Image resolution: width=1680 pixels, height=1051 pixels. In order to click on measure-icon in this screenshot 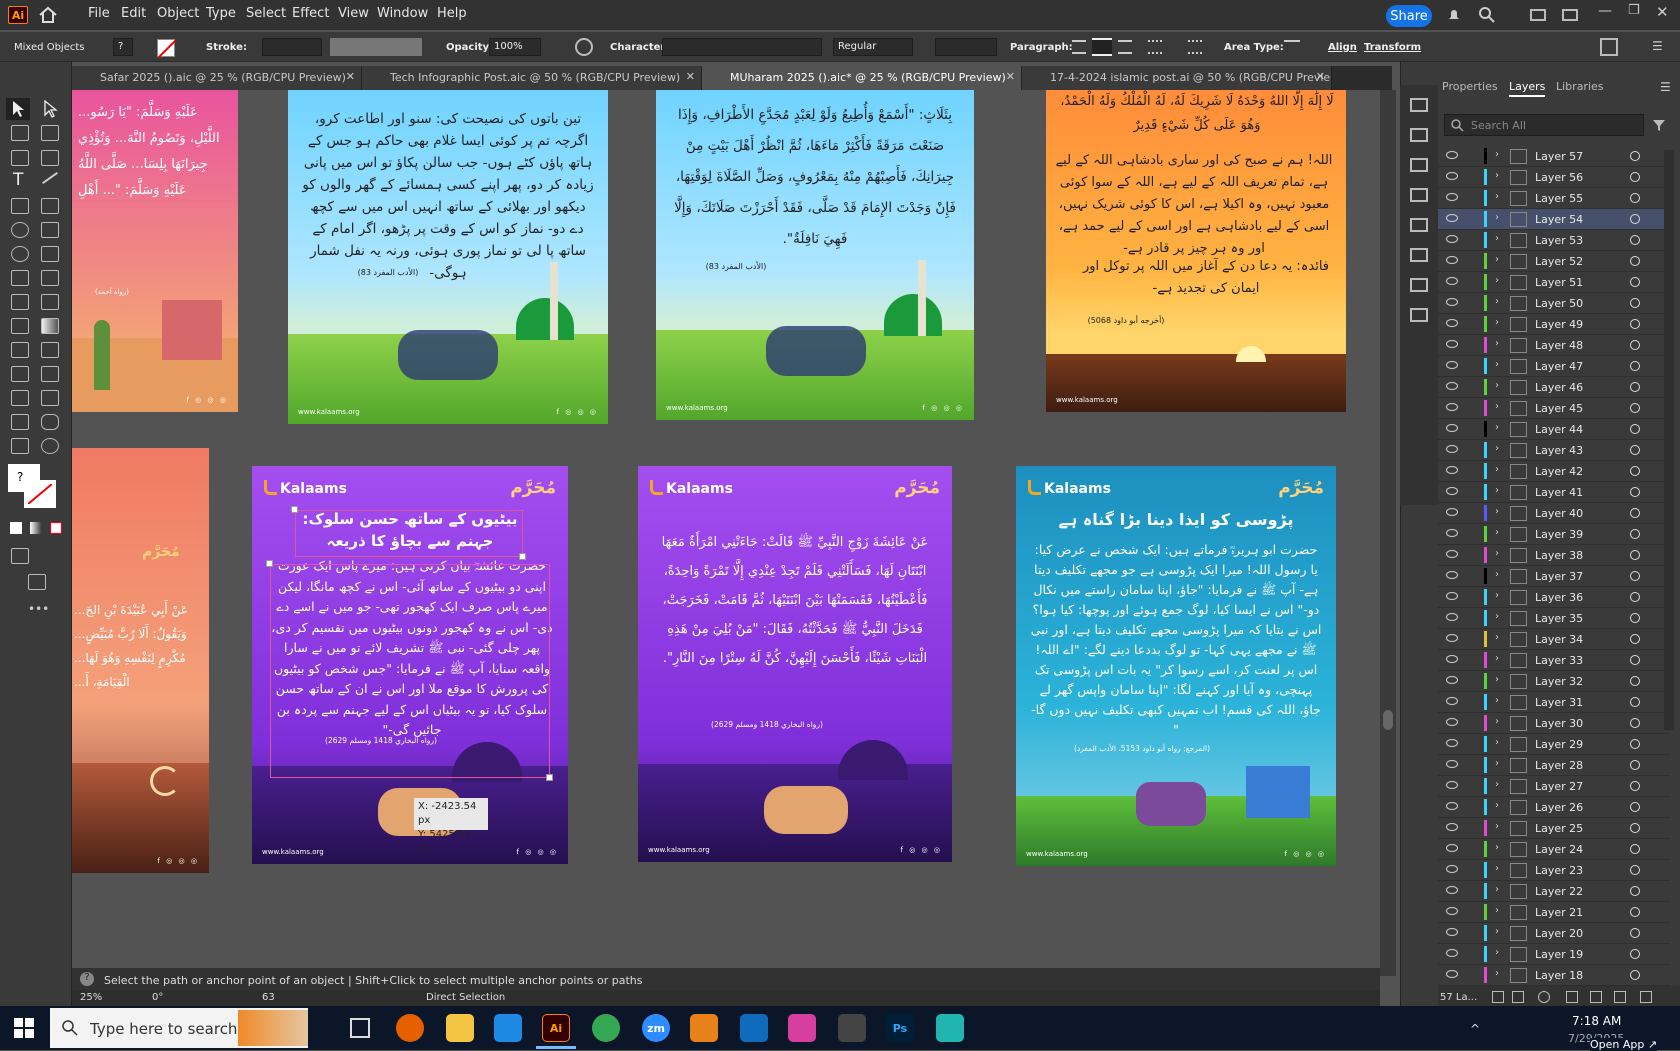, I will do `click(50, 350)`.